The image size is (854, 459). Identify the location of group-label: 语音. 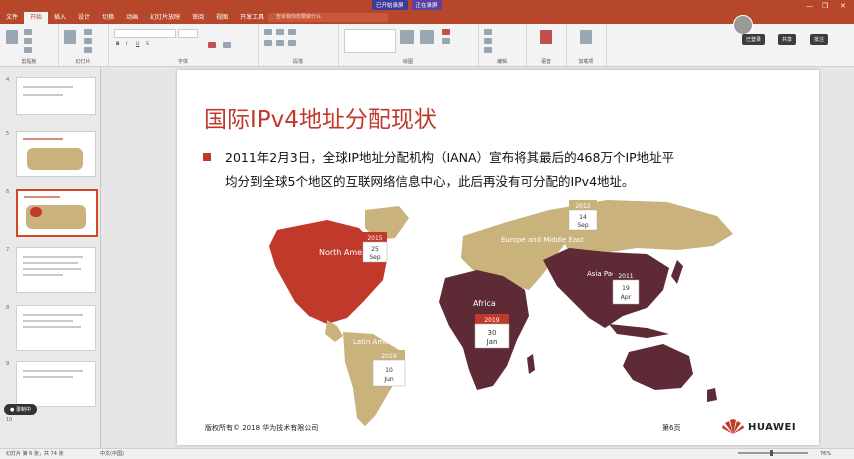
(545, 62).